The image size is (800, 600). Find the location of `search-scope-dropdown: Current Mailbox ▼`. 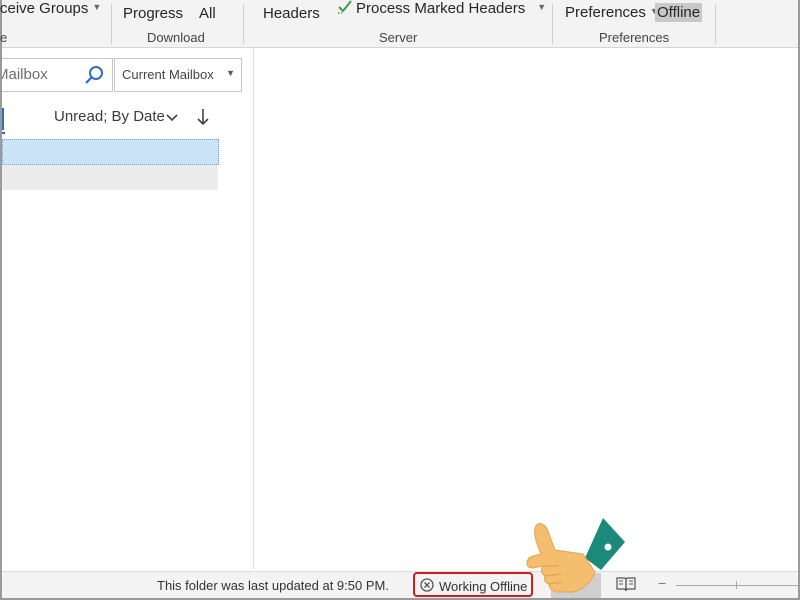

search-scope-dropdown: Current Mailbox ▼ is located at coordinates (178, 75).